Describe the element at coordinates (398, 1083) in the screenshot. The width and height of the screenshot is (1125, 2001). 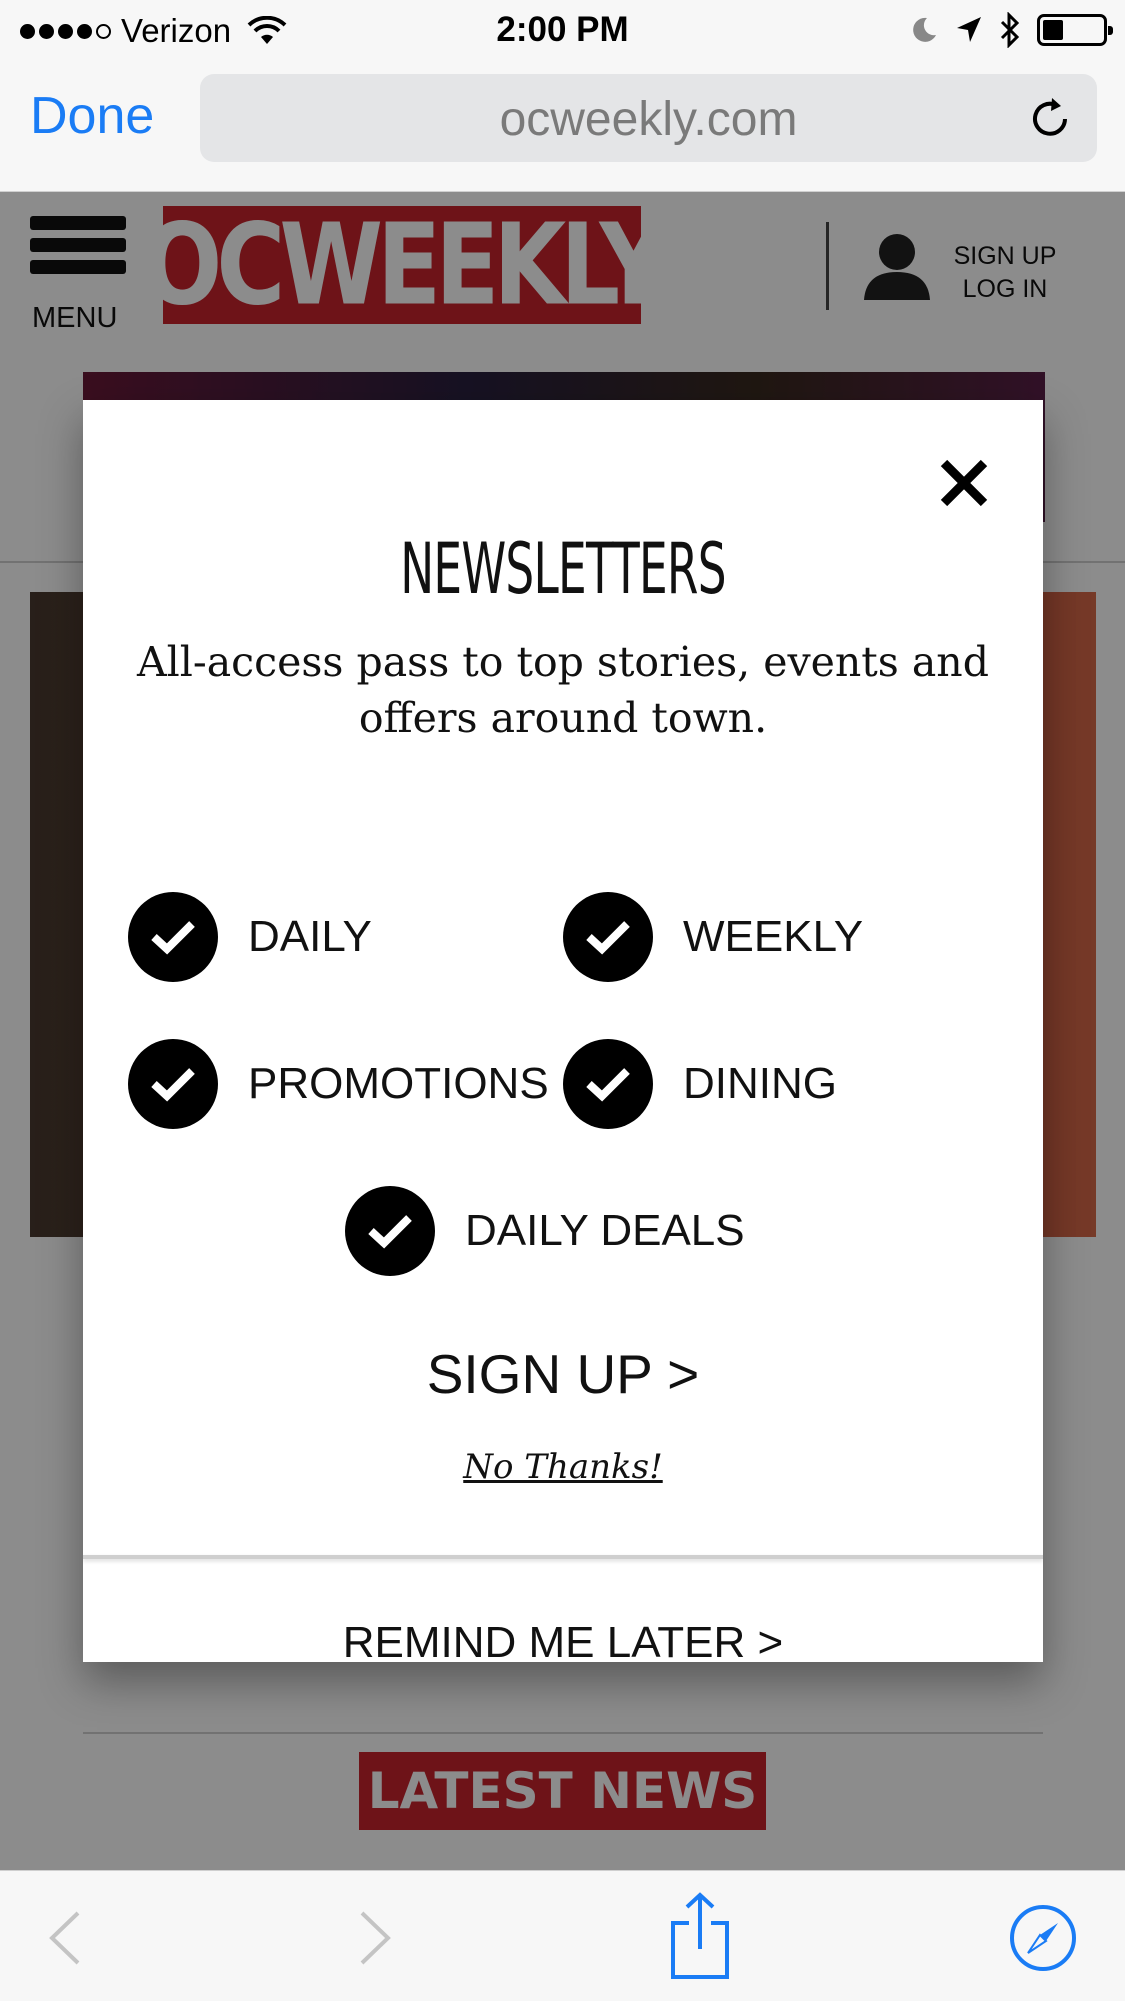
I see `option-label: PROMOTIONS` at that location.